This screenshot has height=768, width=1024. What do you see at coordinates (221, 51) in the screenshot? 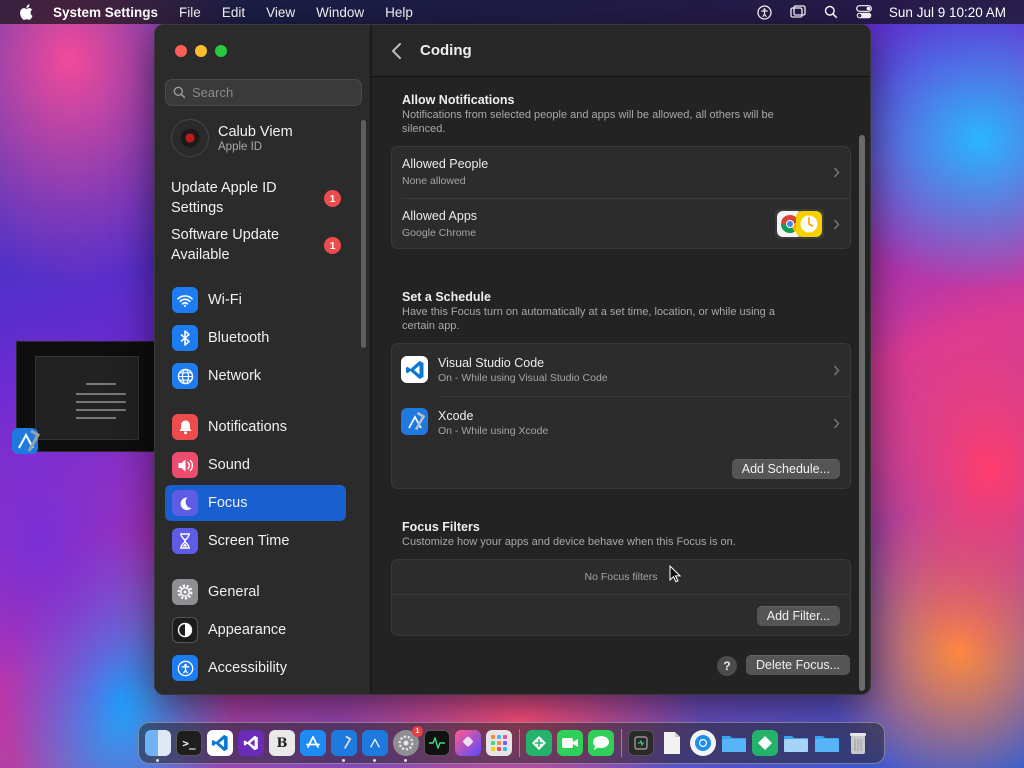
I see `zoom-window-button` at bounding box center [221, 51].